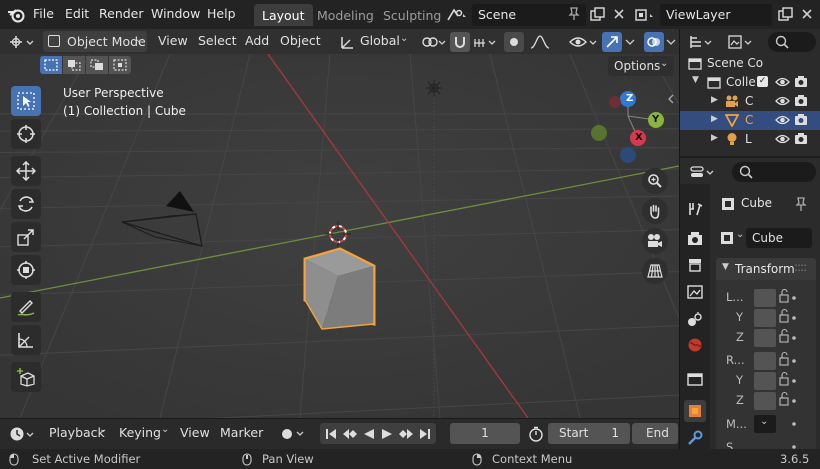 This screenshot has width=820, height=469. Describe the element at coordinates (655, 271) in the screenshot. I see `perspective-toggle-button` at that location.